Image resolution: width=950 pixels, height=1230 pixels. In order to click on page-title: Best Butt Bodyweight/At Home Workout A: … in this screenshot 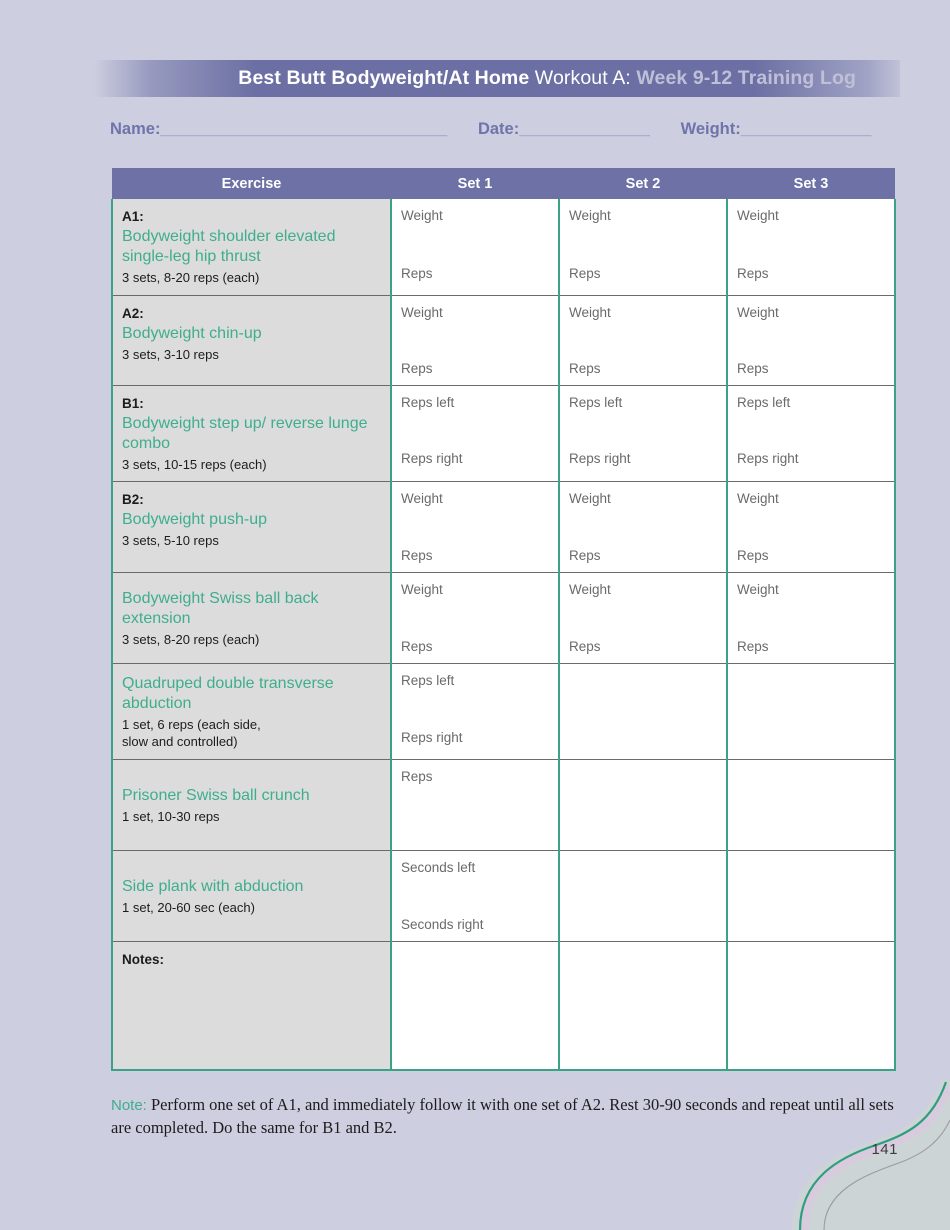, I will do `click(547, 78)`.